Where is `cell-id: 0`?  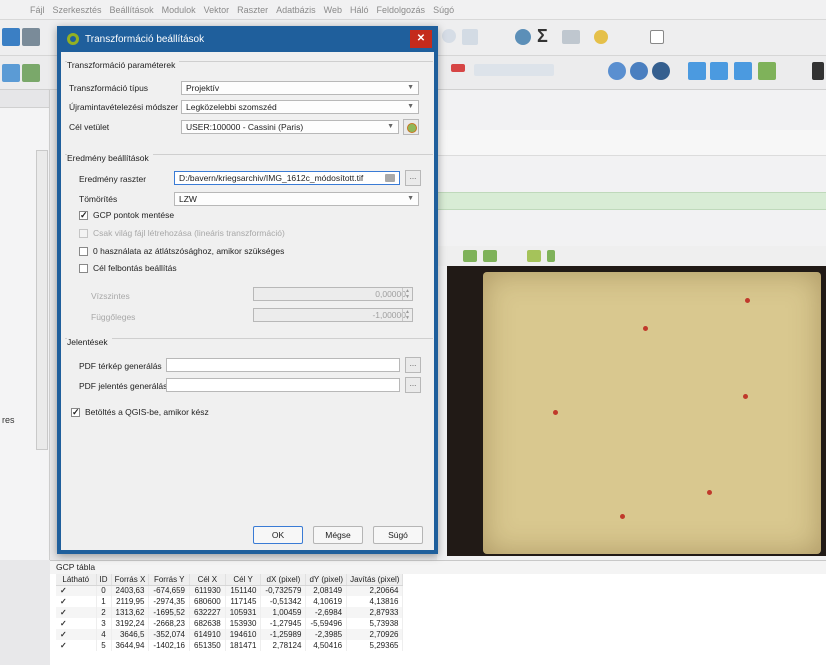 cell-id: 0 is located at coordinates (104, 590).